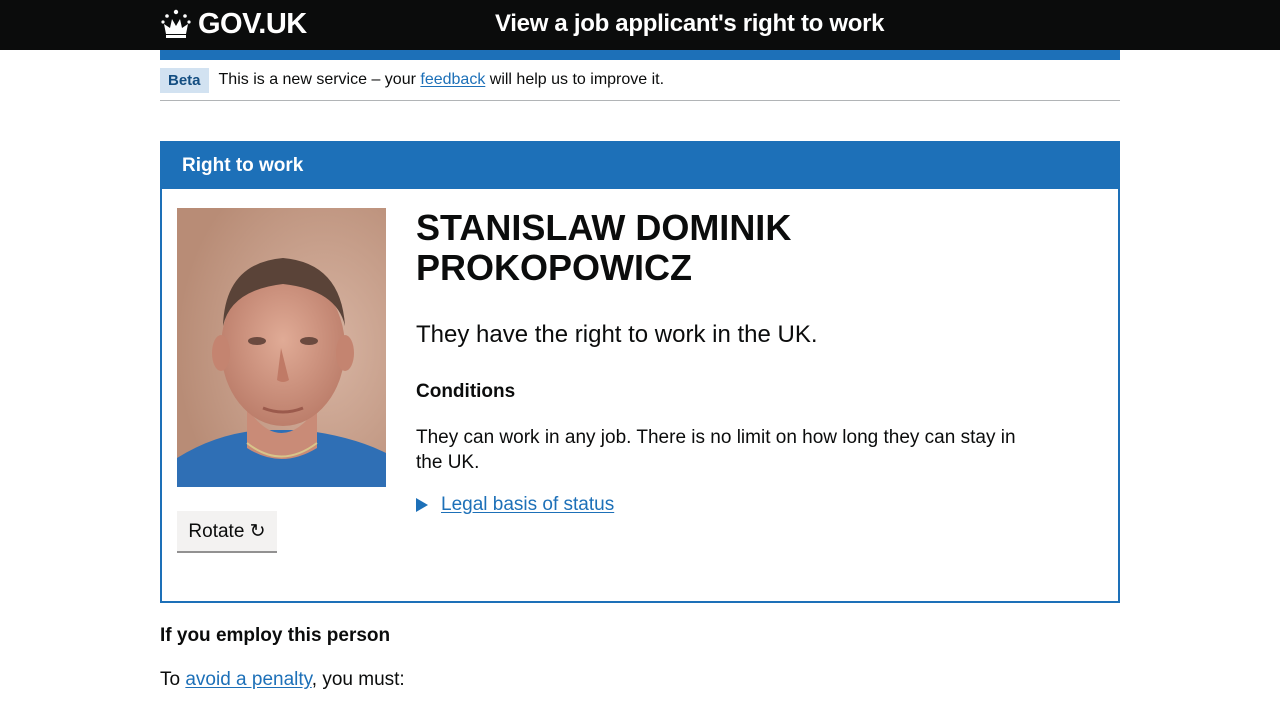 This screenshot has width=1280, height=720. Describe the element at coordinates (640, 55) in the screenshot. I see `header-blue-bar` at that location.